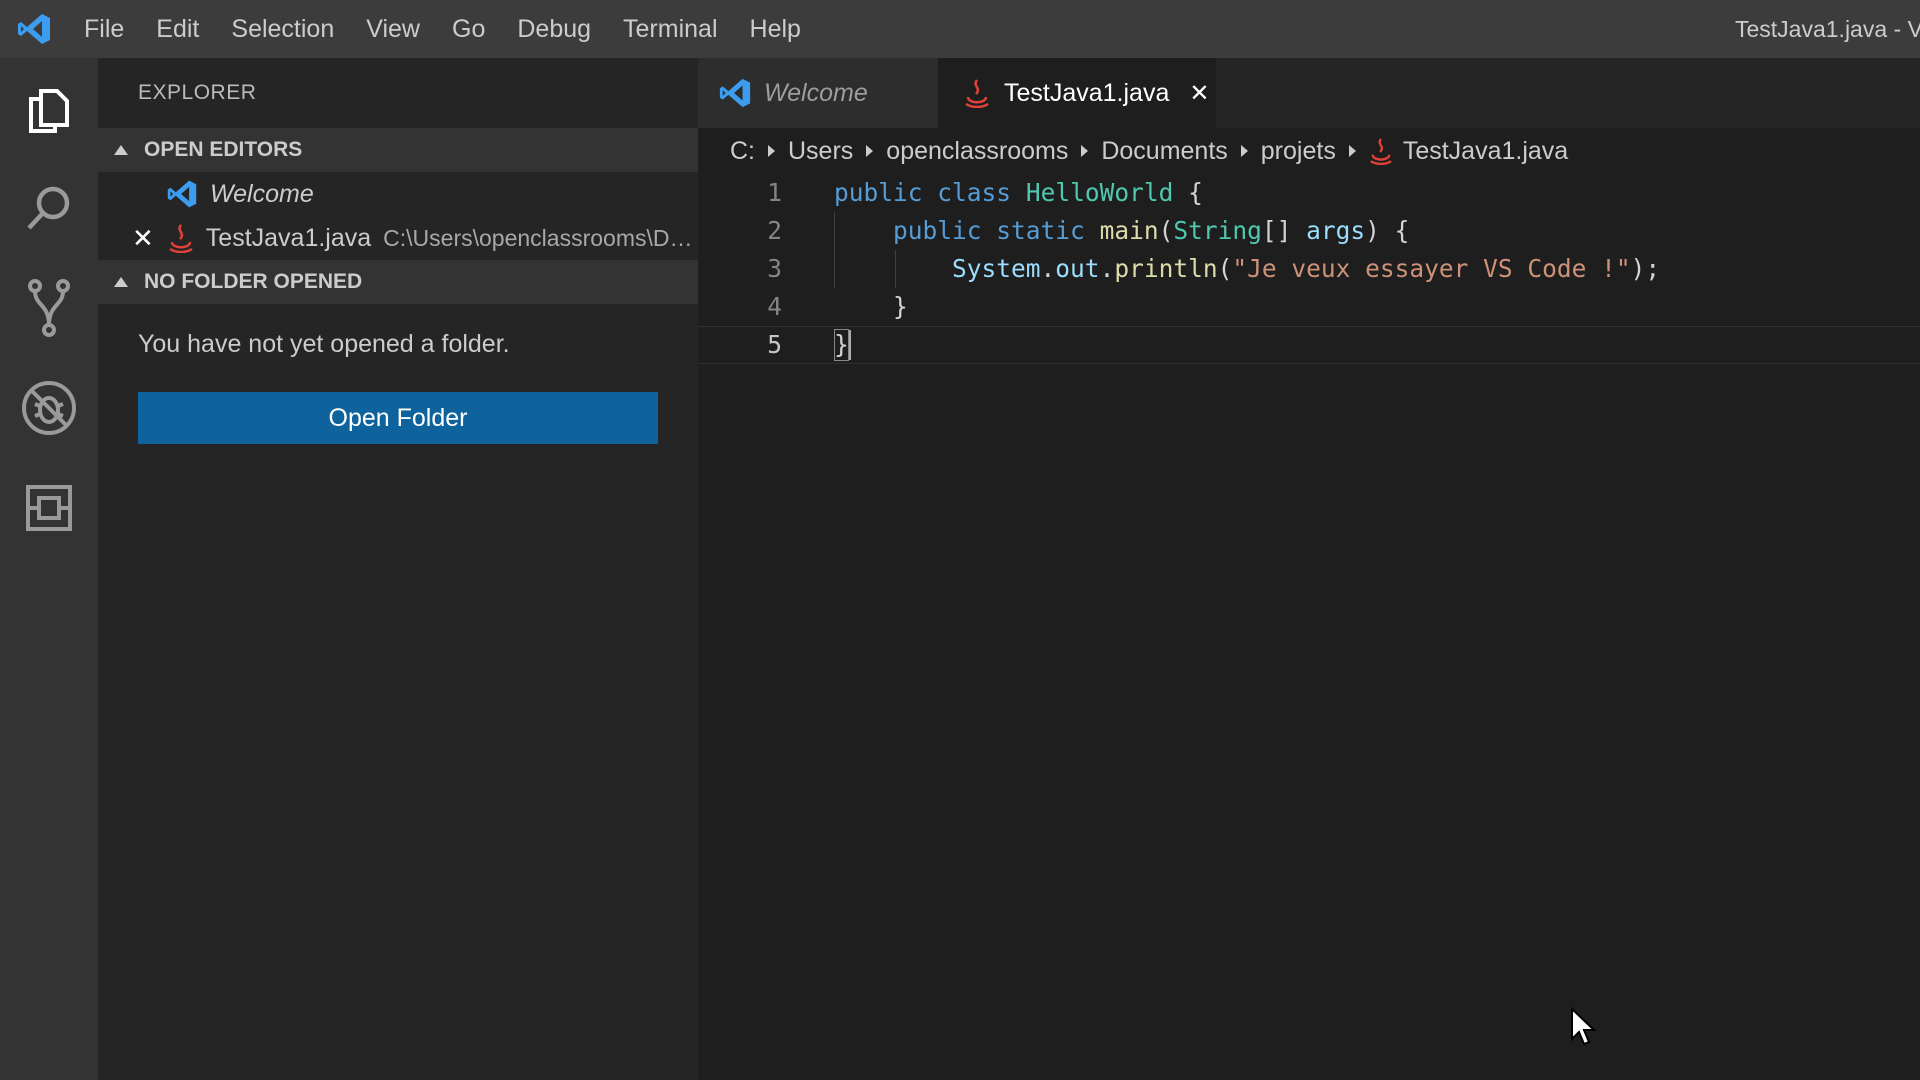 This screenshot has height=1080, width=1920. What do you see at coordinates (774, 306) in the screenshot?
I see `line-number: 4` at bounding box center [774, 306].